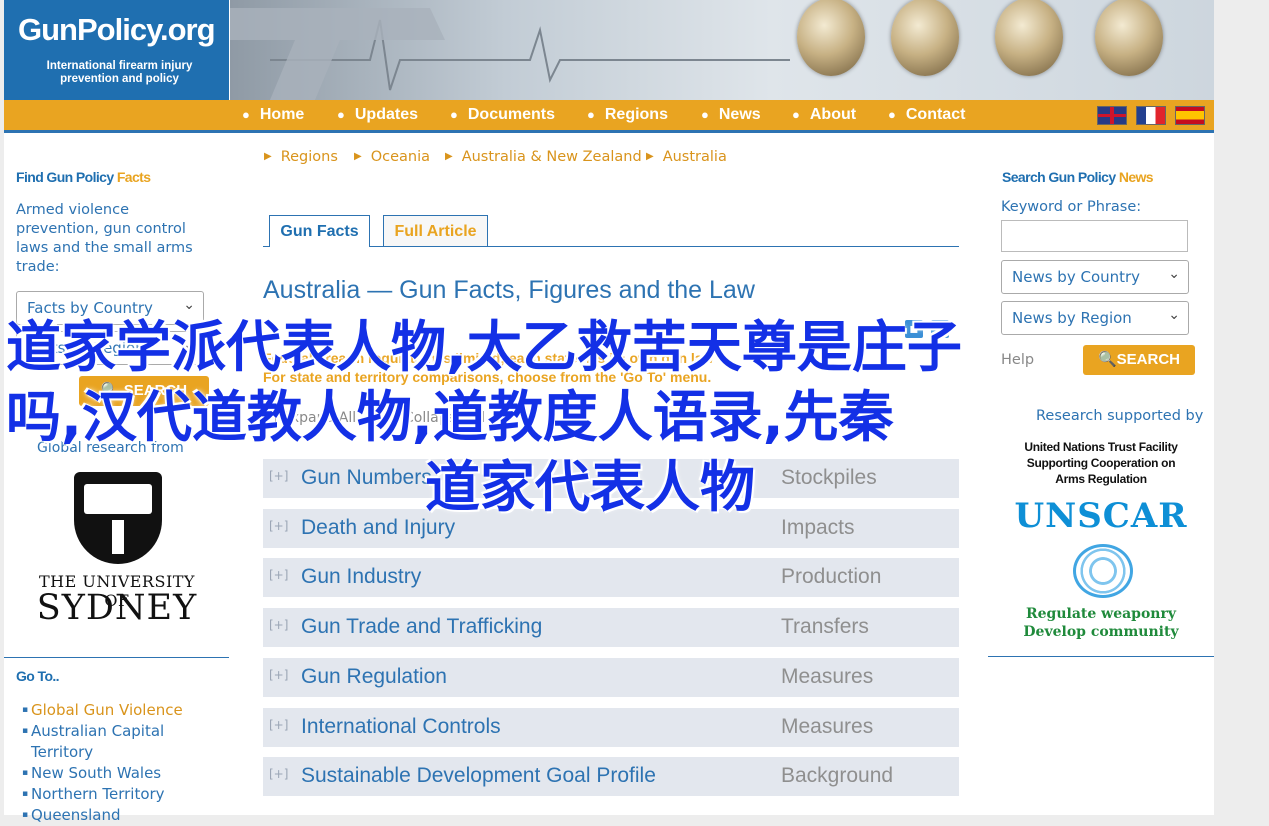 The image size is (1269, 826). I want to click on expand-all-button: Expand All, so click(310, 418).